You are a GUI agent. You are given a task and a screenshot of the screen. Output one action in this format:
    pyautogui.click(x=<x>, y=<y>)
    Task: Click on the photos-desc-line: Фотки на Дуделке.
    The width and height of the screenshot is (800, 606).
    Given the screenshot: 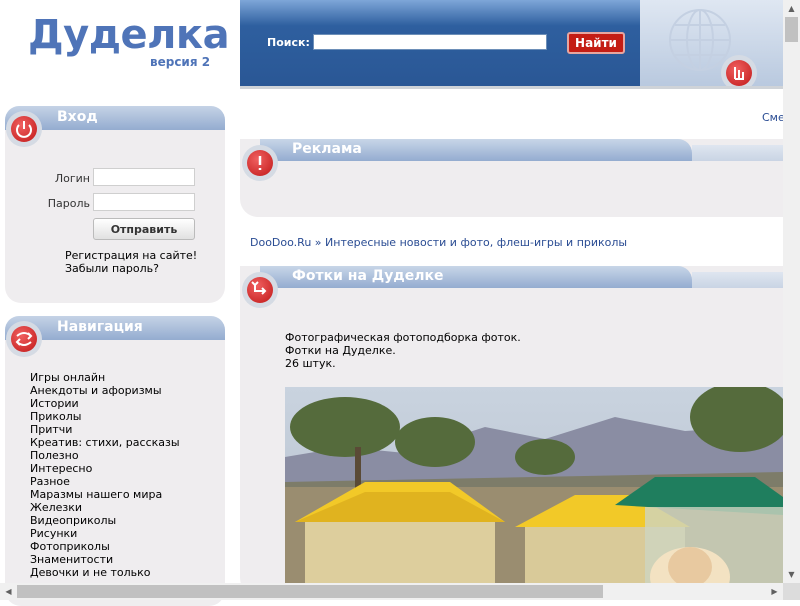 What is the action you would take?
    pyautogui.click(x=340, y=350)
    